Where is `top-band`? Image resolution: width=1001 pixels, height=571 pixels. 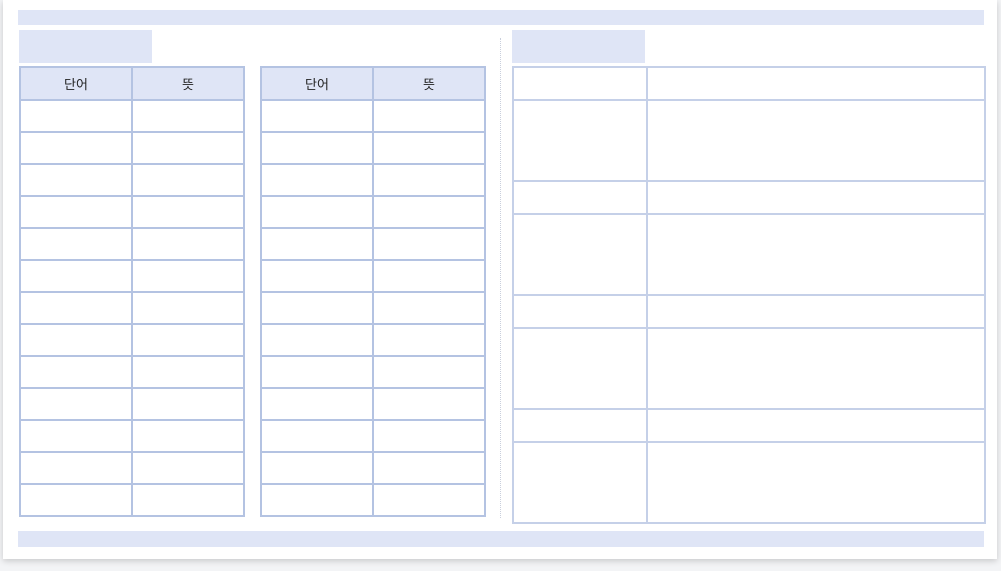
top-band is located at coordinates (501, 17).